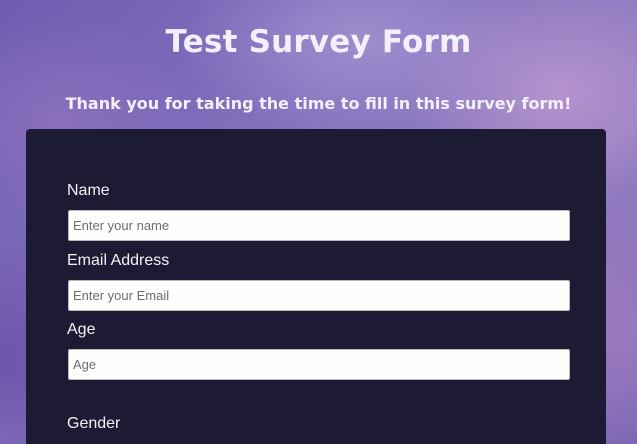 The width and height of the screenshot is (637, 444). Describe the element at coordinates (319, 225) in the screenshot. I see `name-input` at that location.